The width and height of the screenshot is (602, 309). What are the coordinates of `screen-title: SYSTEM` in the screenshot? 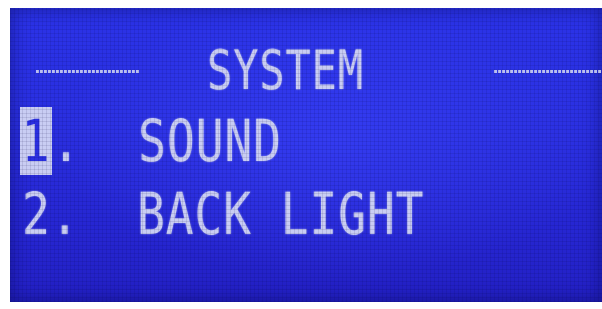 It's located at (285, 70).